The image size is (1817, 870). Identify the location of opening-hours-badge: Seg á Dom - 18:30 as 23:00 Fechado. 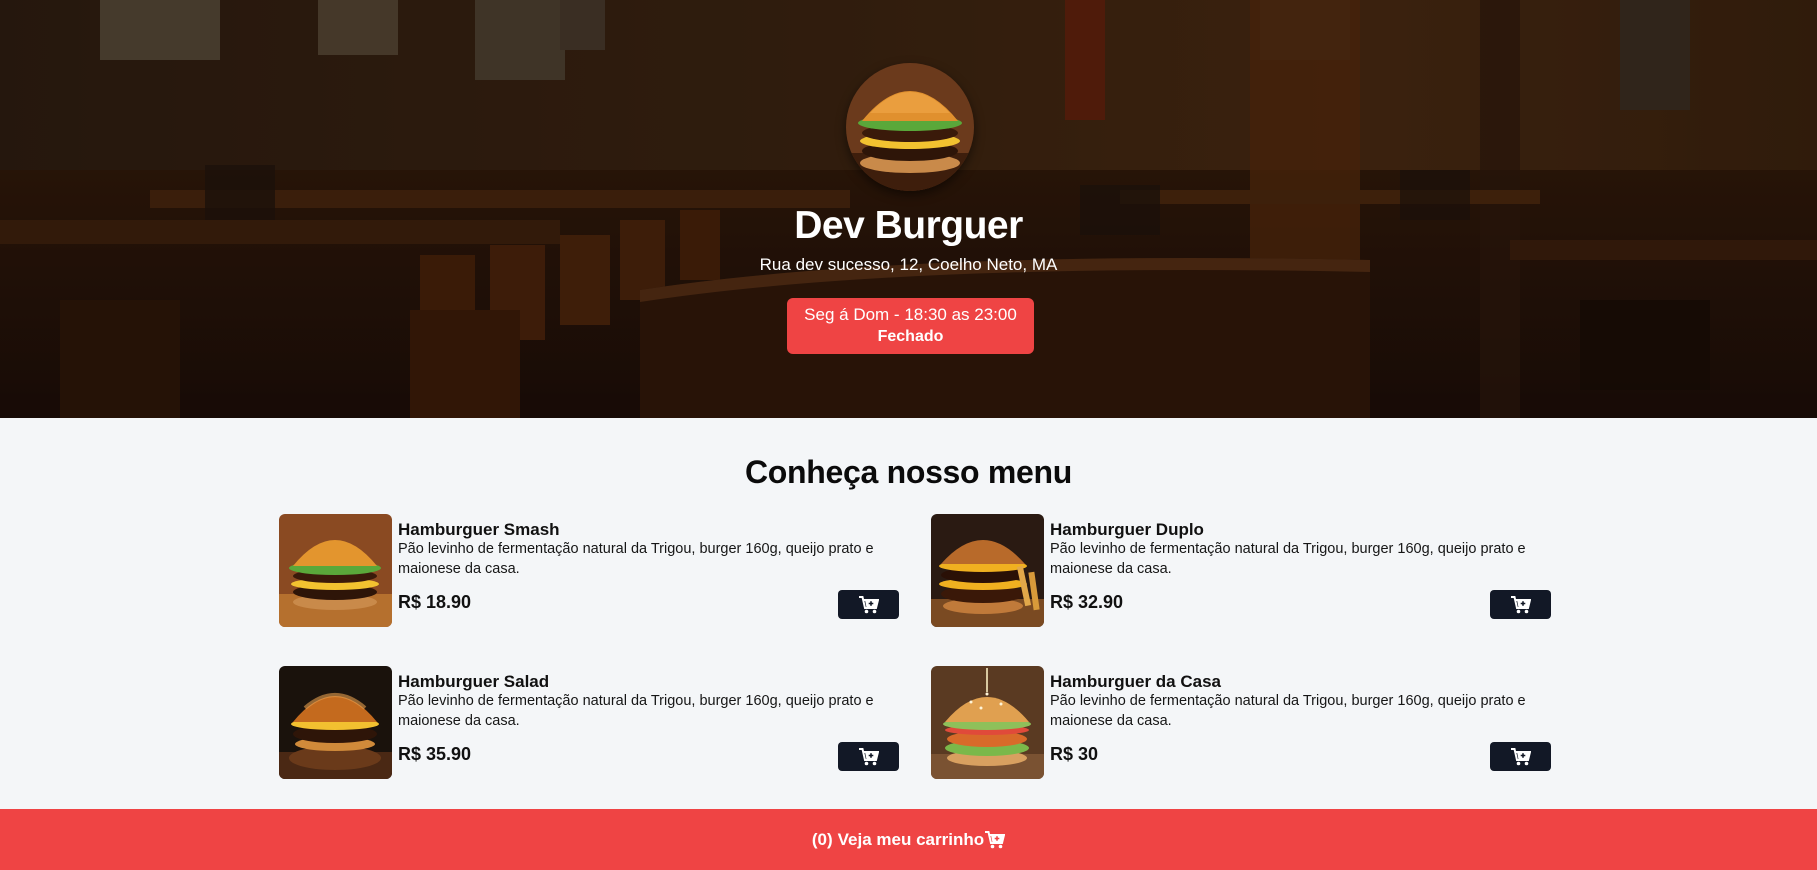
(910, 326).